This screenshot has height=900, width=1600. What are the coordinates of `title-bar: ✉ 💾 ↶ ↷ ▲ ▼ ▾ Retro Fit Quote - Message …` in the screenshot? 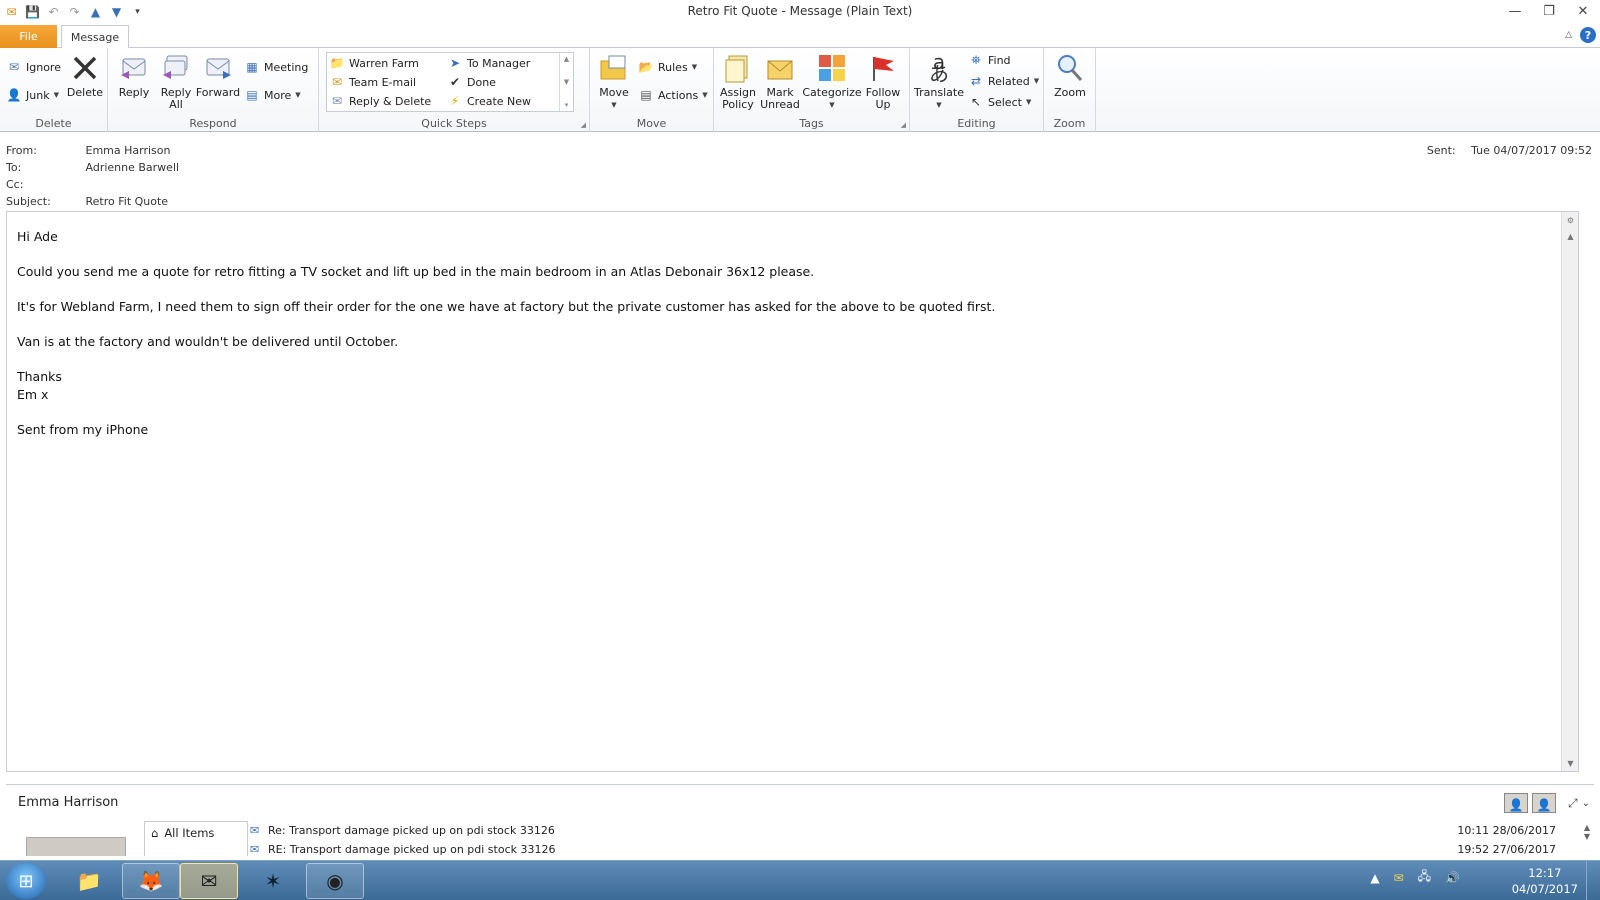 It's located at (800, 12).